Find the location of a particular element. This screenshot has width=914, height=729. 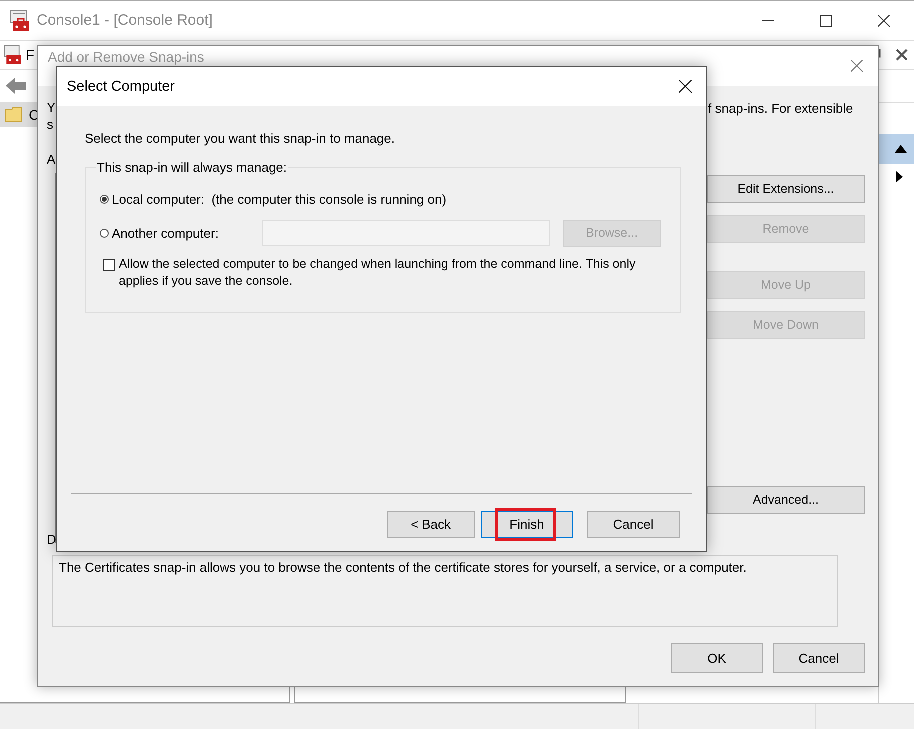

description-text: The Certificates snap-in allows you to browse the contents of the certificate stores for yourself, a service, or a computer. is located at coordinates (445, 591).